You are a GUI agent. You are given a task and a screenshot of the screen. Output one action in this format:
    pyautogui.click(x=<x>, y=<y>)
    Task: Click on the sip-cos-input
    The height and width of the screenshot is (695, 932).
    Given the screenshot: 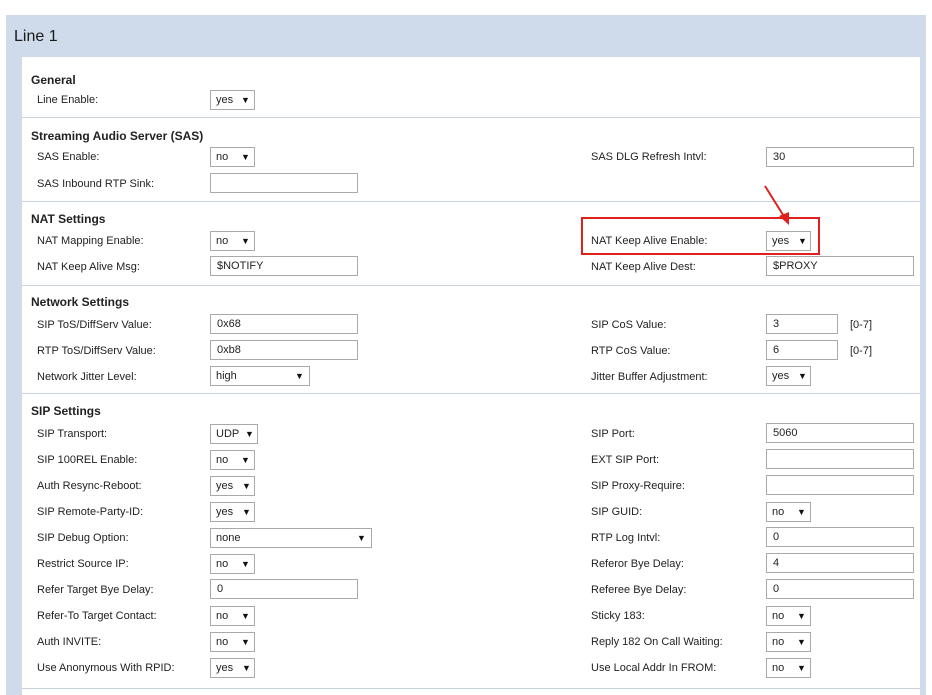 What is the action you would take?
    pyautogui.click(x=802, y=324)
    